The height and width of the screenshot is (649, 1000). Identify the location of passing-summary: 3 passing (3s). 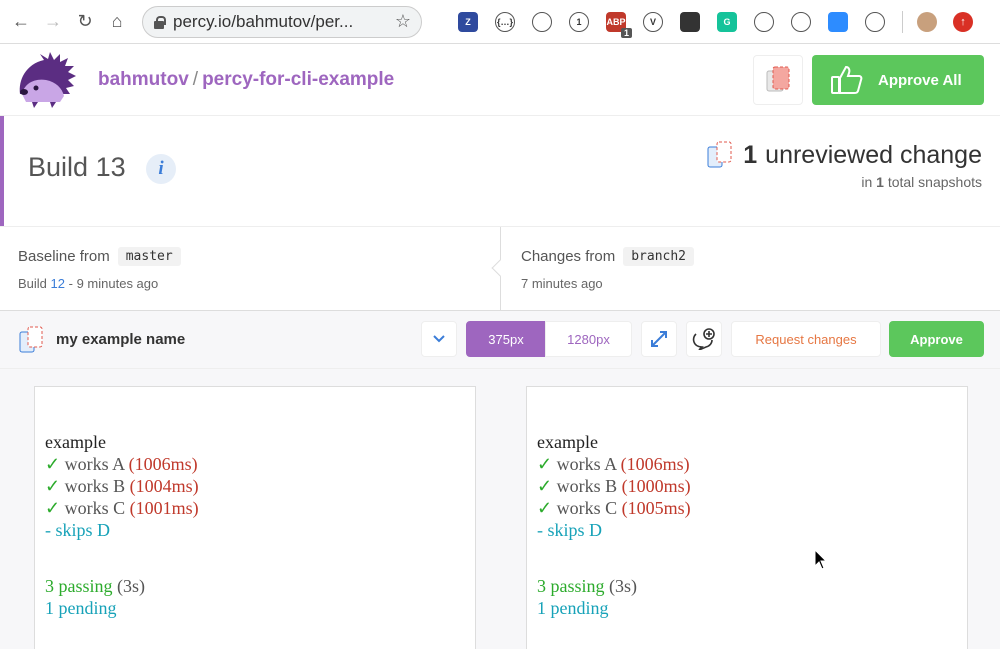
(122, 586).